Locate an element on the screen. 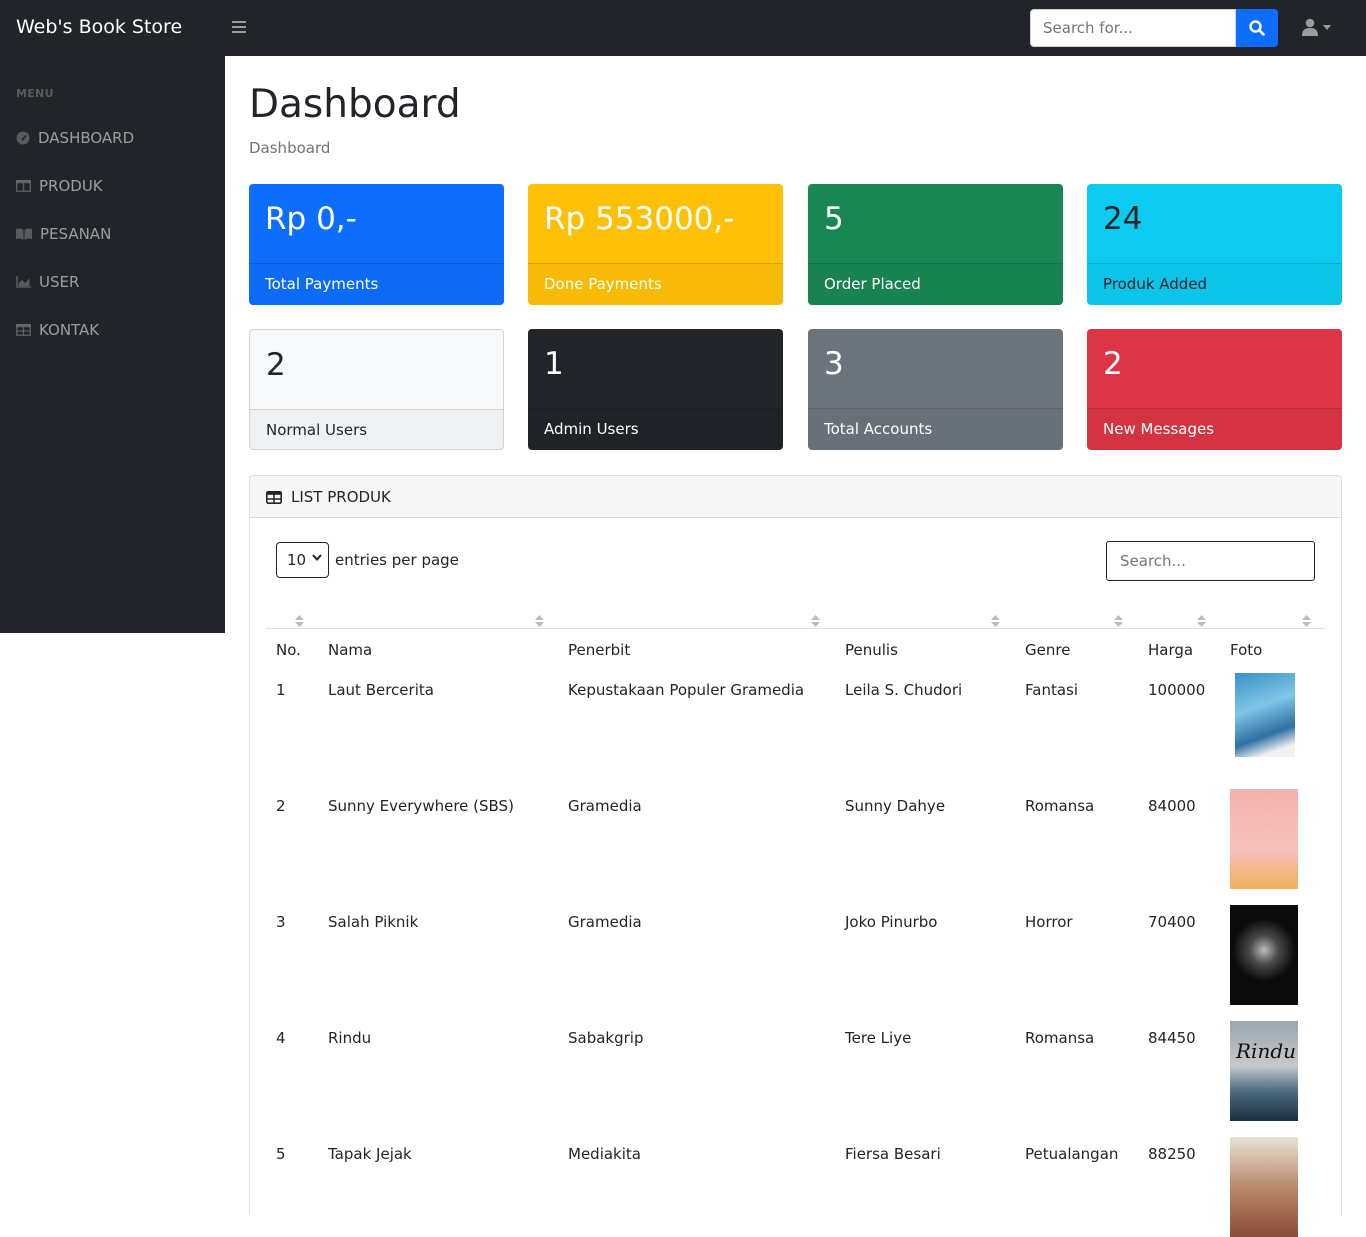 This screenshot has width=1366, height=1237. cell-no: 3 is located at coordinates (281, 922).